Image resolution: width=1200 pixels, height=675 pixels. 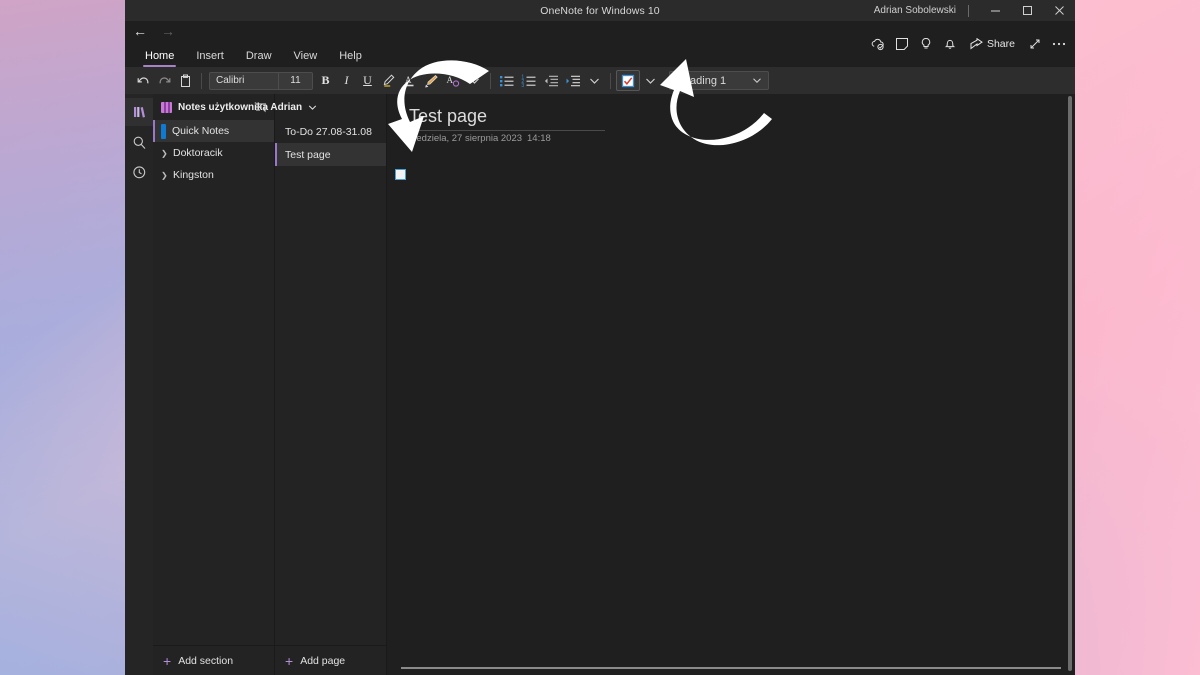 I want to click on section-color-swatch, so click(x=163, y=131).